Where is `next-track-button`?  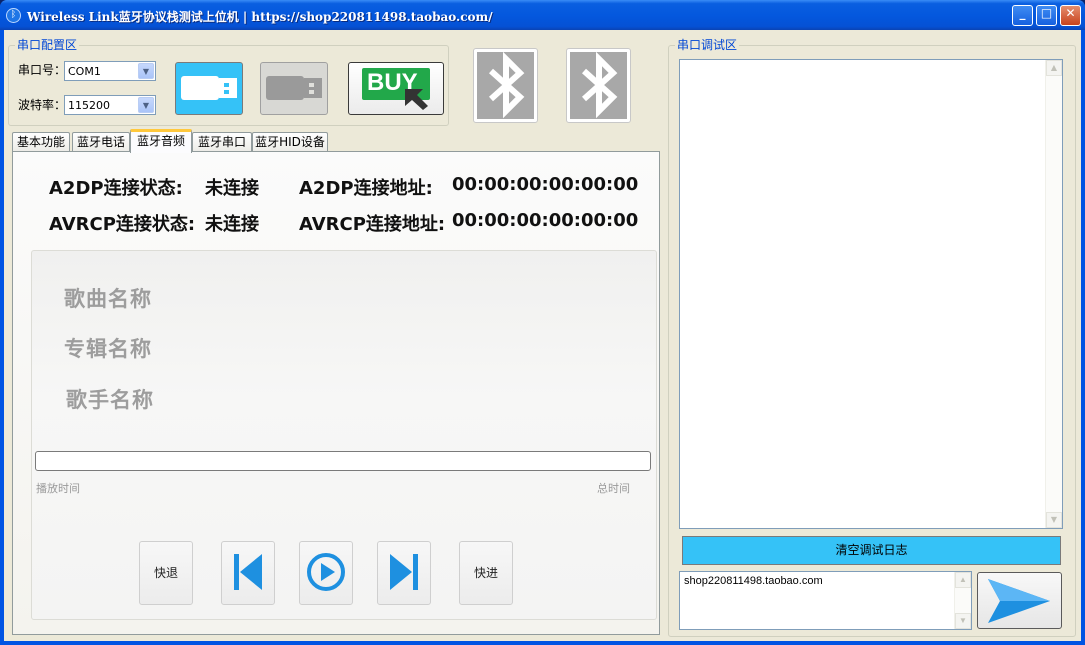 next-track-button is located at coordinates (404, 573).